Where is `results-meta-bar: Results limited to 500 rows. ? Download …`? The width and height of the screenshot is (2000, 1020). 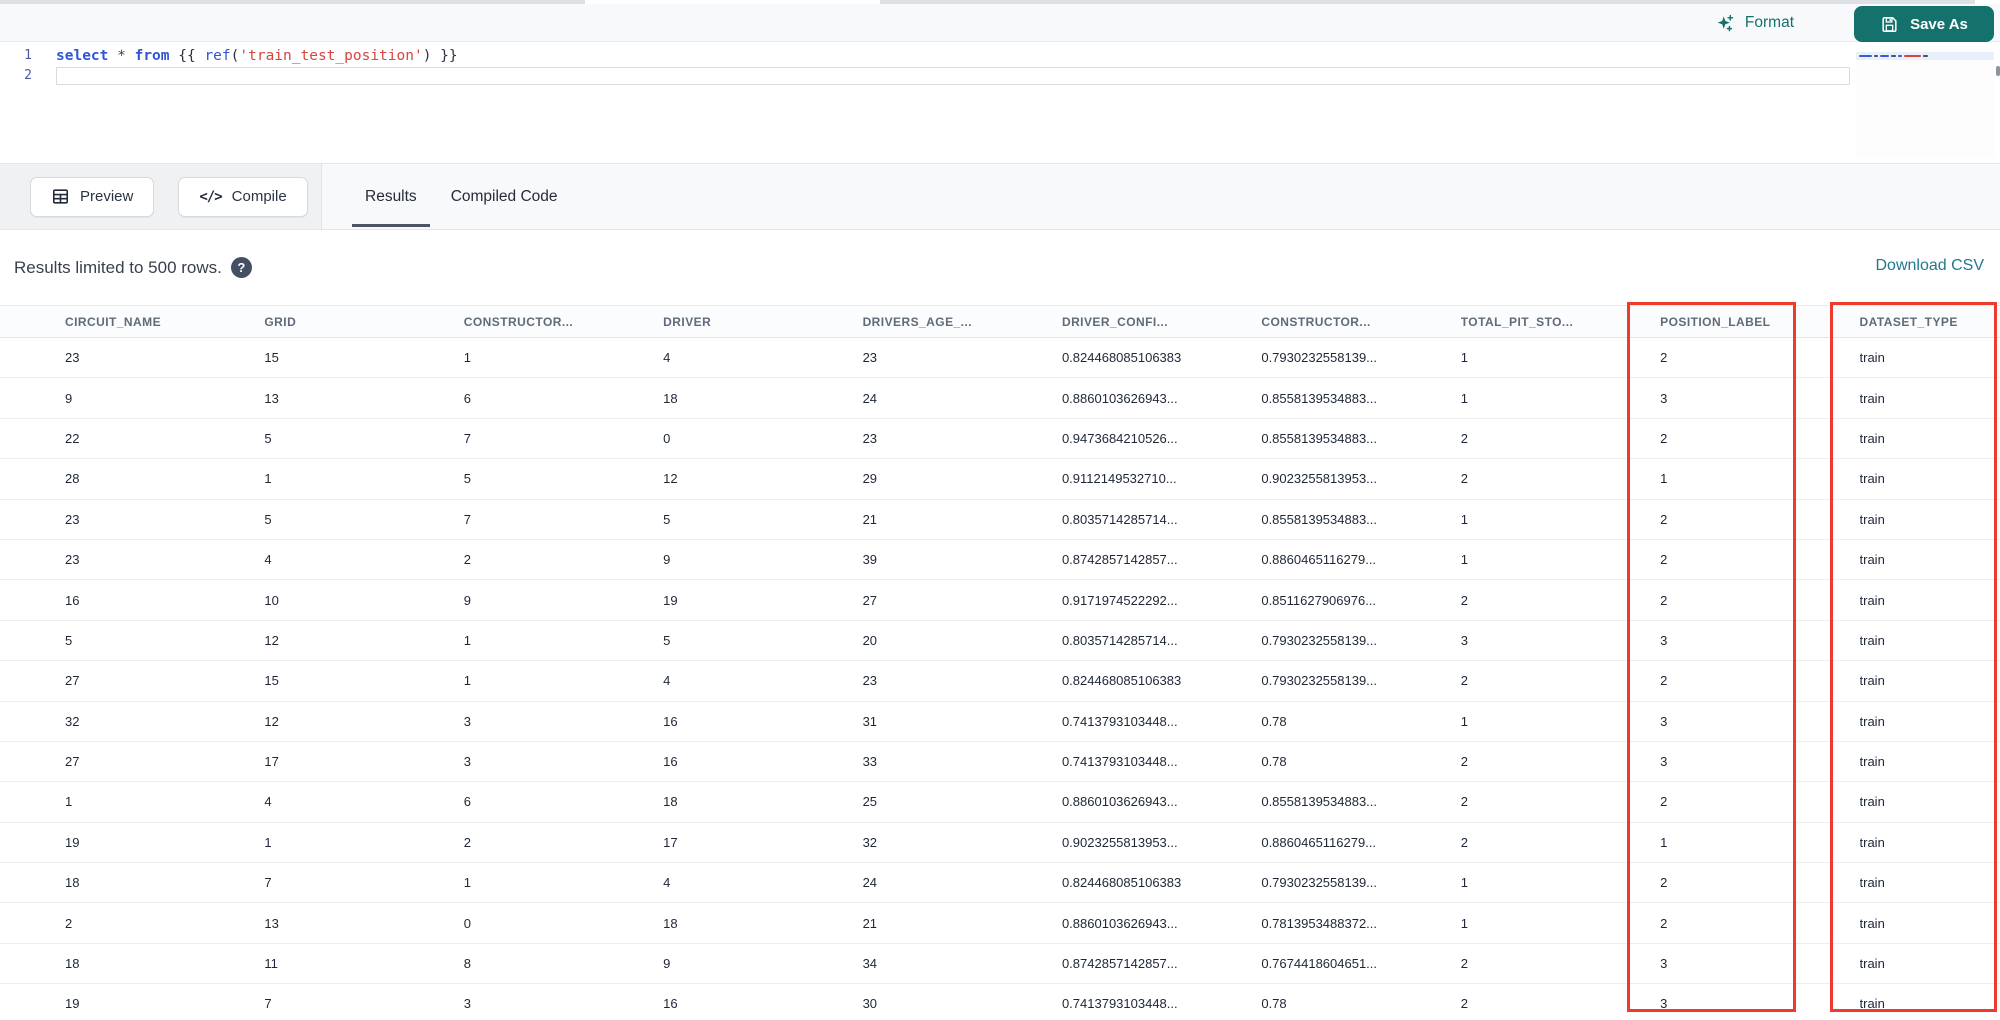
results-meta-bar: Results limited to 500 rows. ? Download … is located at coordinates (1000, 268).